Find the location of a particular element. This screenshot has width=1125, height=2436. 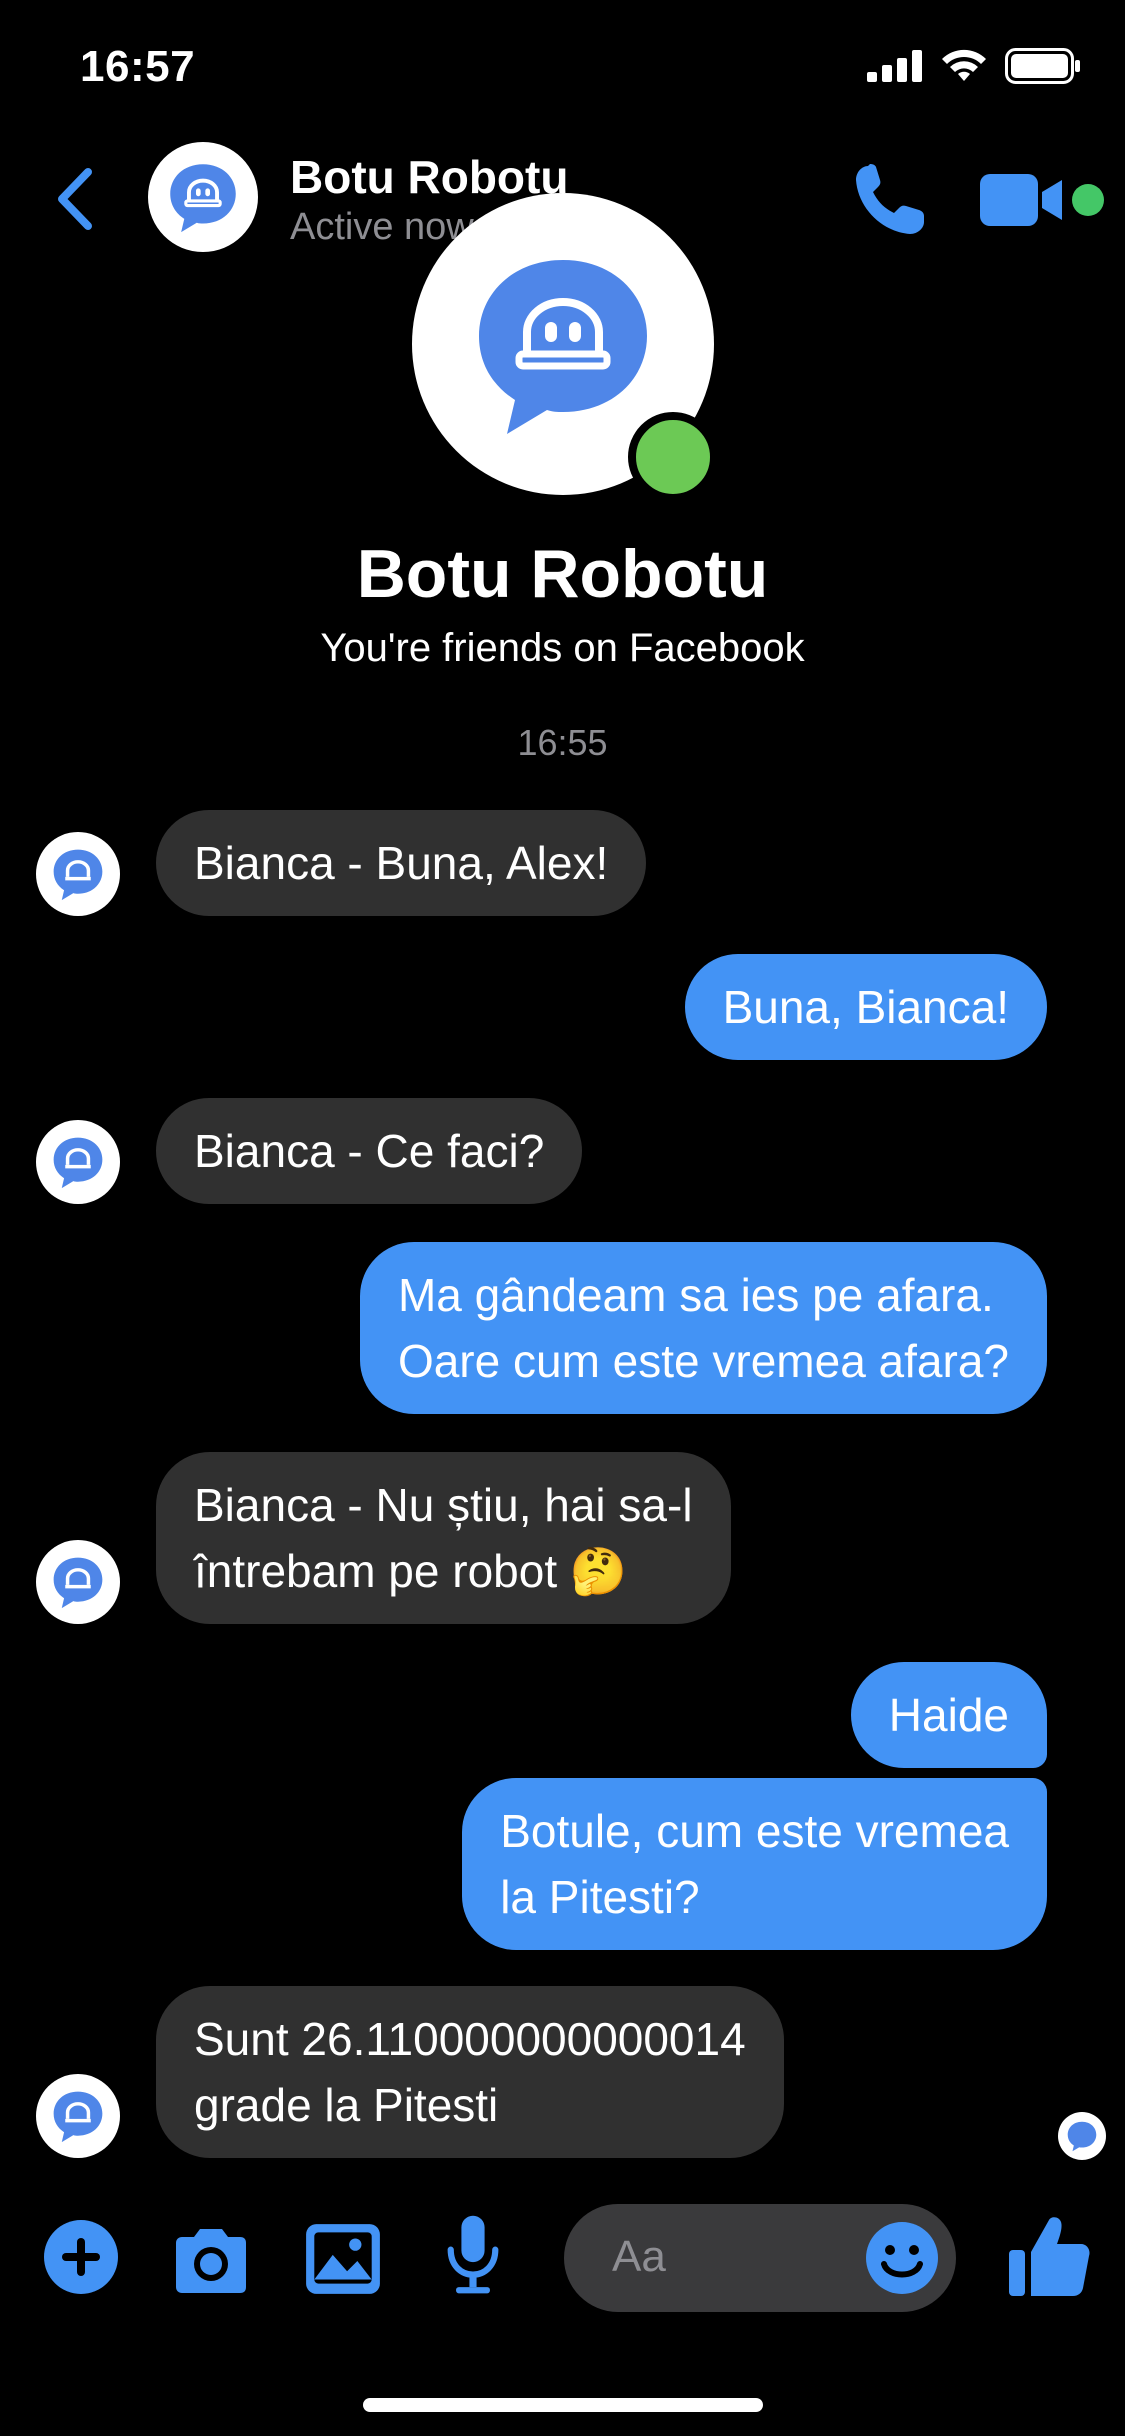

message-timestamp: 16:55 is located at coordinates (562, 742).